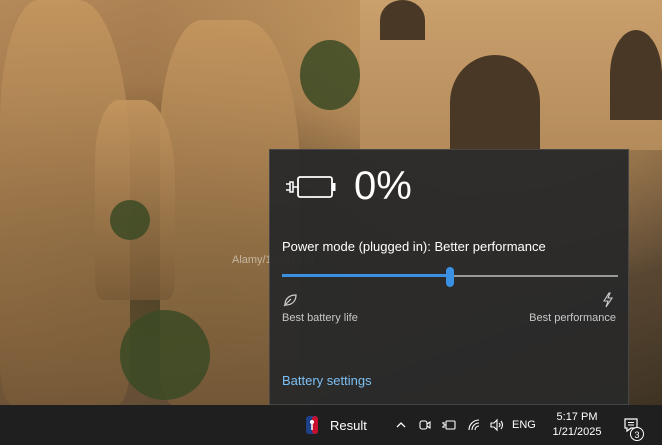 Image resolution: width=662 pixels, height=445 pixels. Describe the element at coordinates (497, 425) in the screenshot. I see `volume-icon` at that location.